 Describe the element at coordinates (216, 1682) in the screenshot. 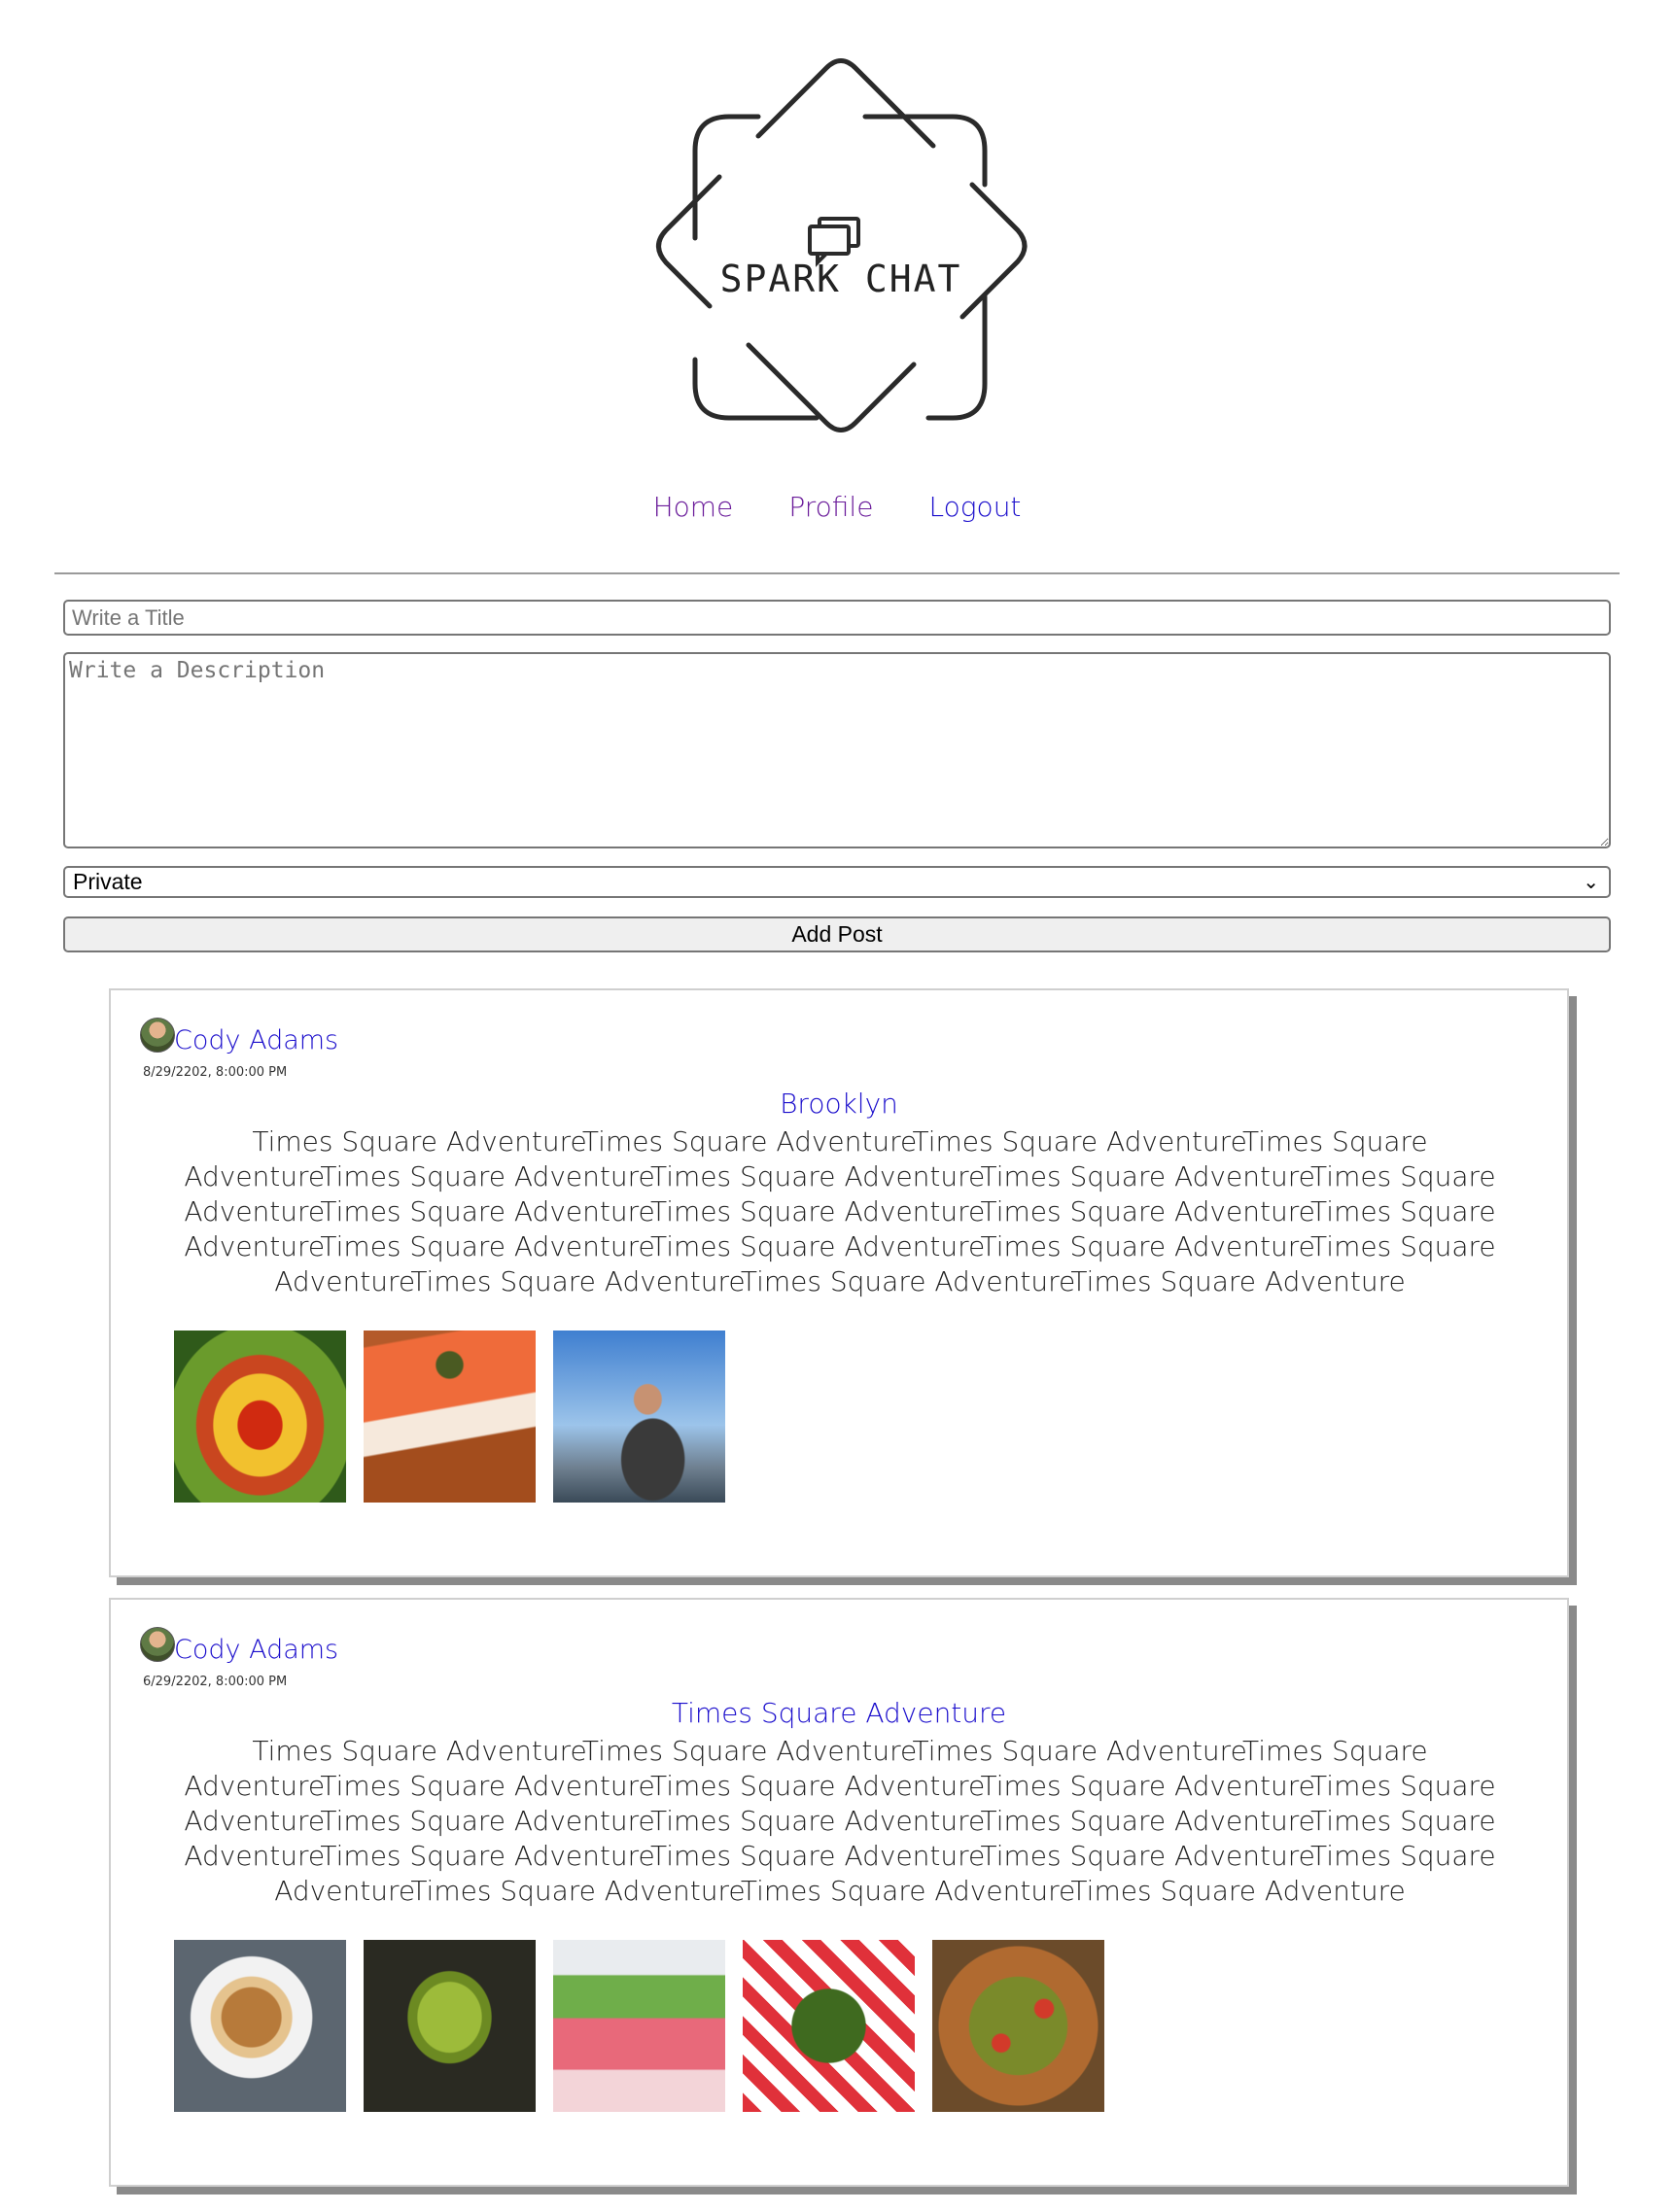

I see `post-date: 6/29/2202, 8:00:00 PM` at that location.